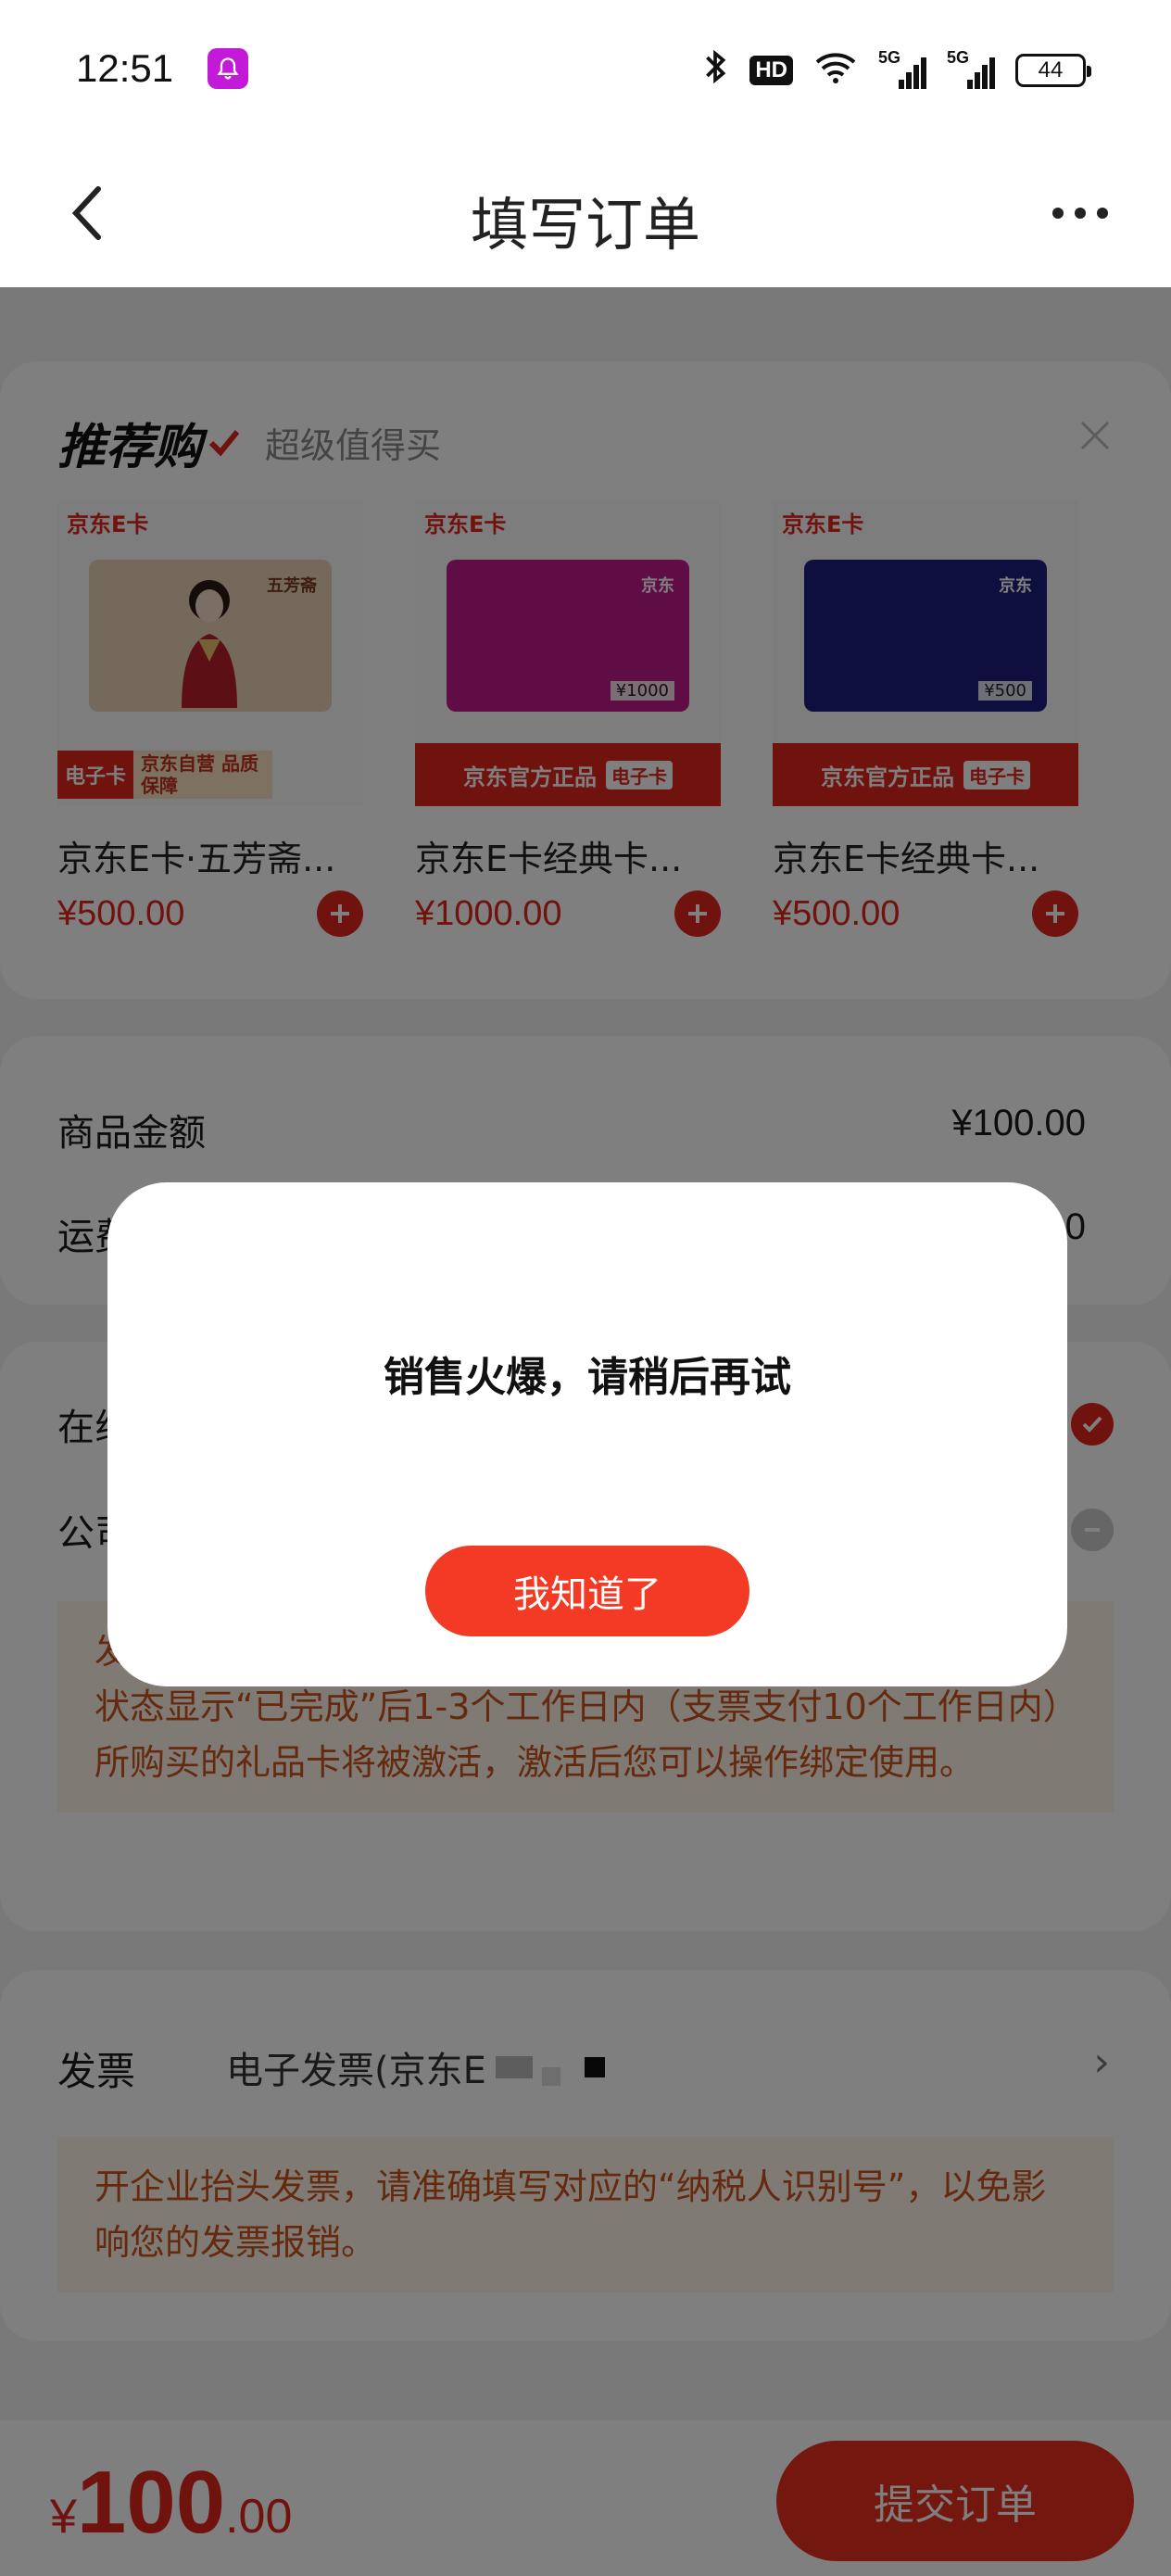 This screenshot has width=1171, height=2576. What do you see at coordinates (587, 1591) in the screenshot?
I see `confirm-button: 我知道了` at bounding box center [587, 1591].